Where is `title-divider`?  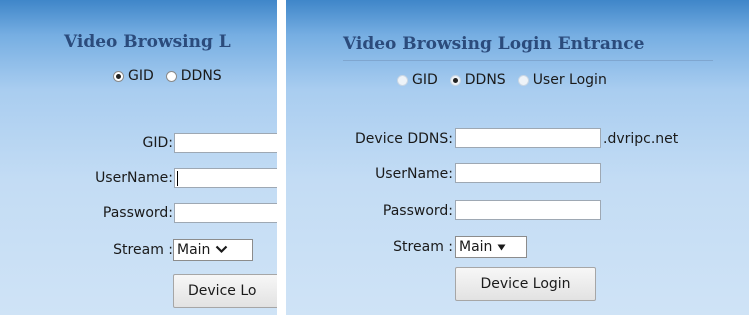 title-divider is located at coordinates (528, 60).